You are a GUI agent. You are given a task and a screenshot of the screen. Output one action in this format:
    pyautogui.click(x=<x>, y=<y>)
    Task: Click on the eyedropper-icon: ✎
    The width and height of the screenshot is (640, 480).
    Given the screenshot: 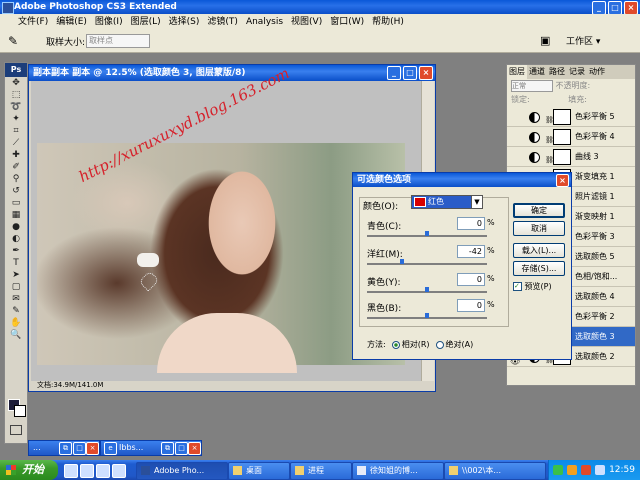 What is the action you would take?
    pyautogui.click(x=13, y=41)
    